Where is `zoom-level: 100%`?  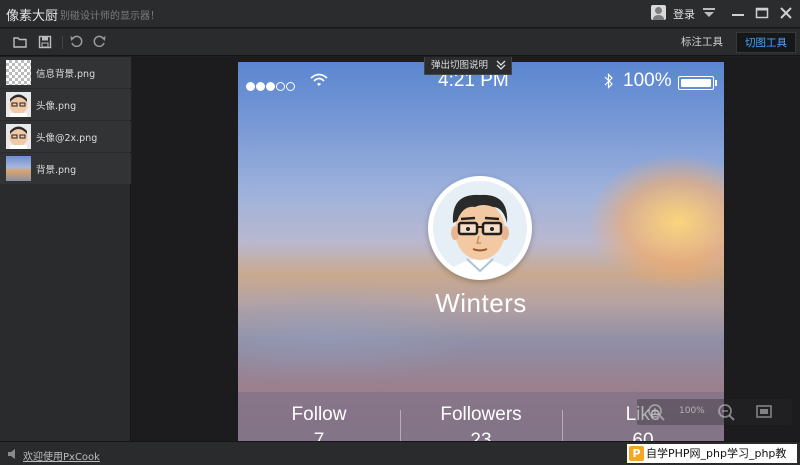
zoom-level: 100% is located at coordinates (692, 411).